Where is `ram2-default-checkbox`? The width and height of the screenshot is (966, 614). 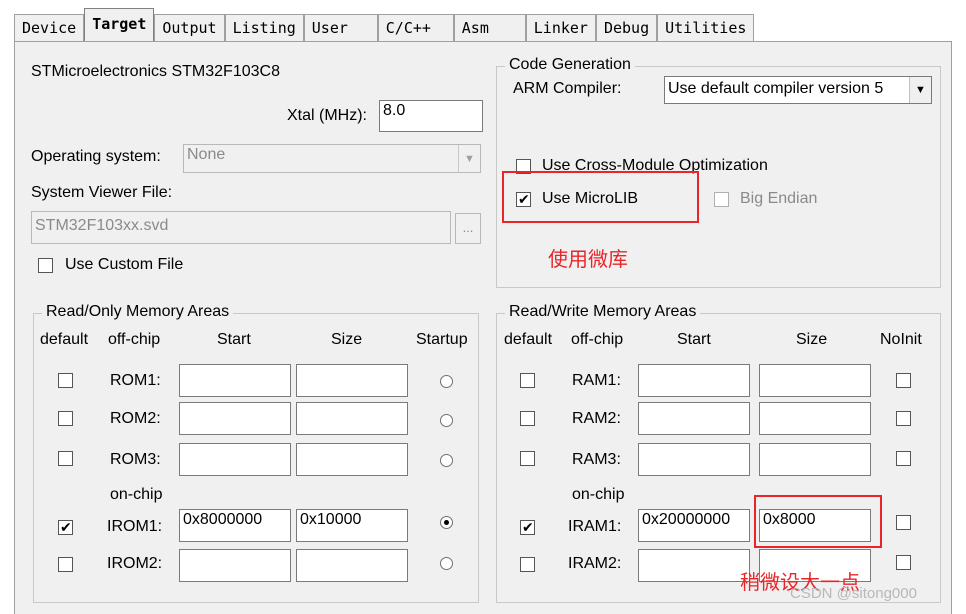
ram2-default-checkbox is located at coordinates (527, 418).